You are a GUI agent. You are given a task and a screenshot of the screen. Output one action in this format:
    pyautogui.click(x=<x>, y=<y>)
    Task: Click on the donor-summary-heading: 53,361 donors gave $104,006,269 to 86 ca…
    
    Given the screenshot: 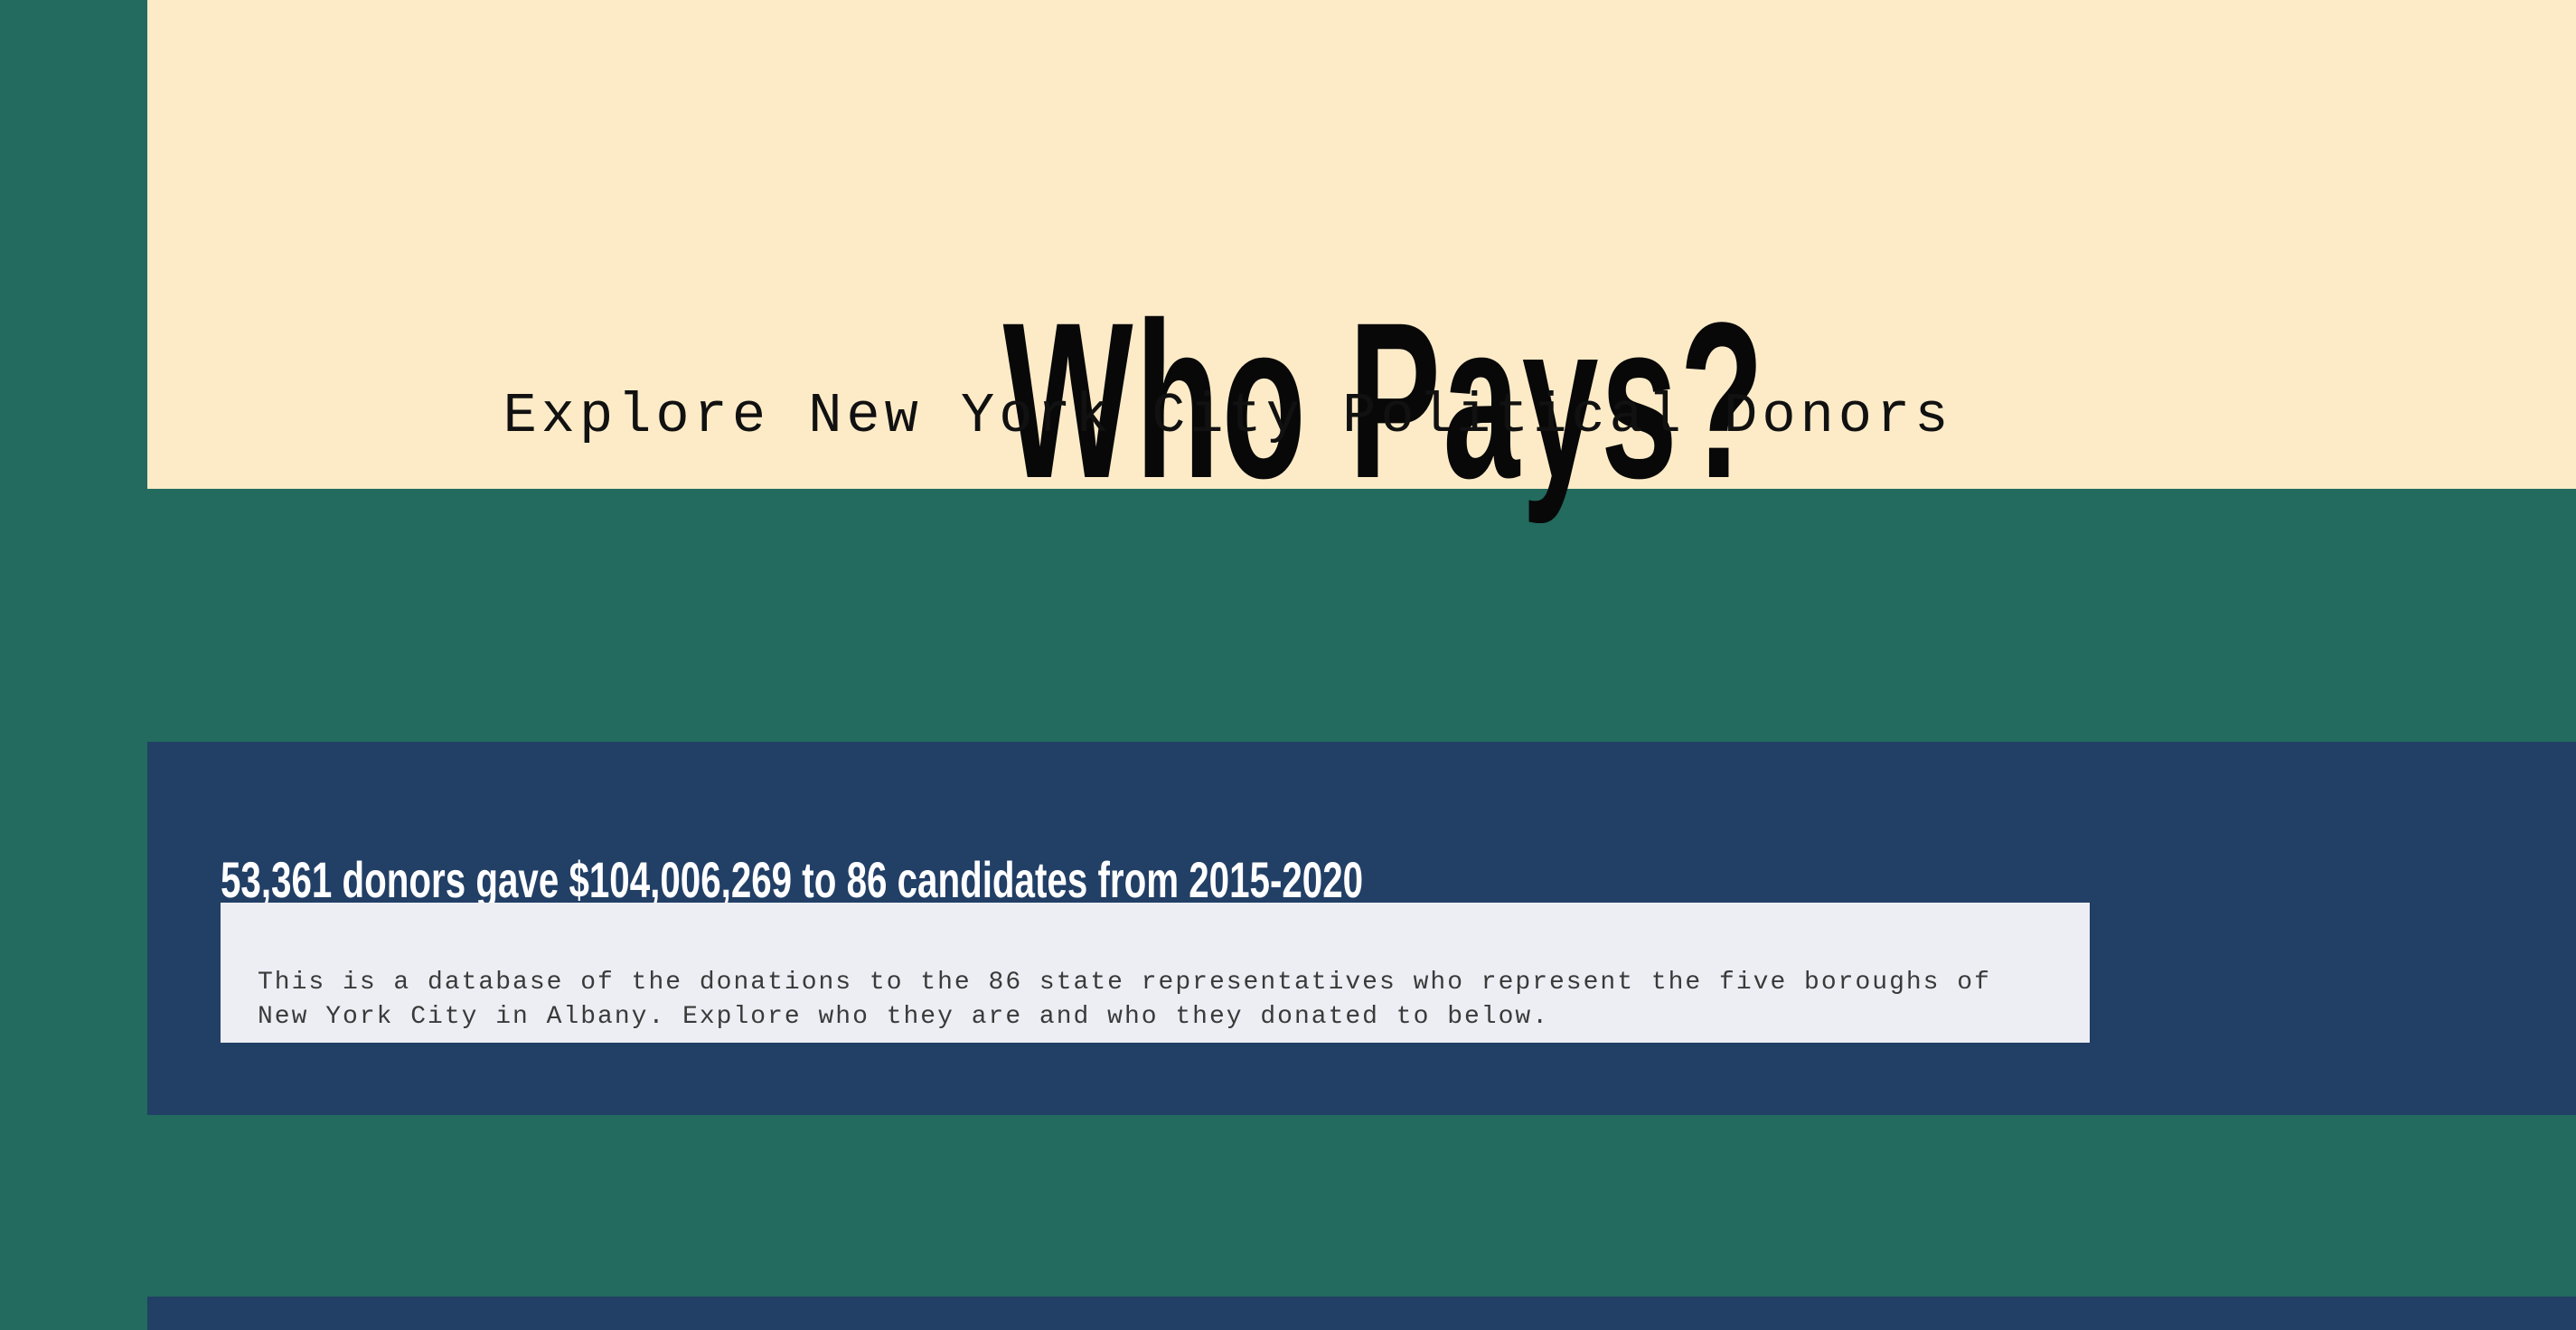 What is the action you would take?
    pyautogui.click(x=793, y=880)
    